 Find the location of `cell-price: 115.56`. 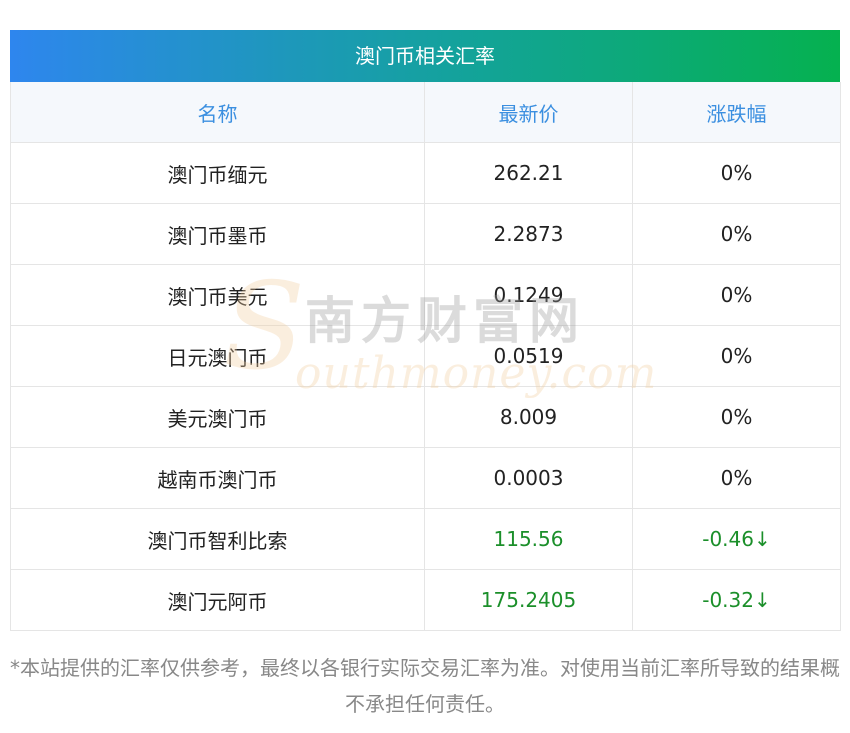

cell-price: 115.56 is located at coordinates (528, 539).